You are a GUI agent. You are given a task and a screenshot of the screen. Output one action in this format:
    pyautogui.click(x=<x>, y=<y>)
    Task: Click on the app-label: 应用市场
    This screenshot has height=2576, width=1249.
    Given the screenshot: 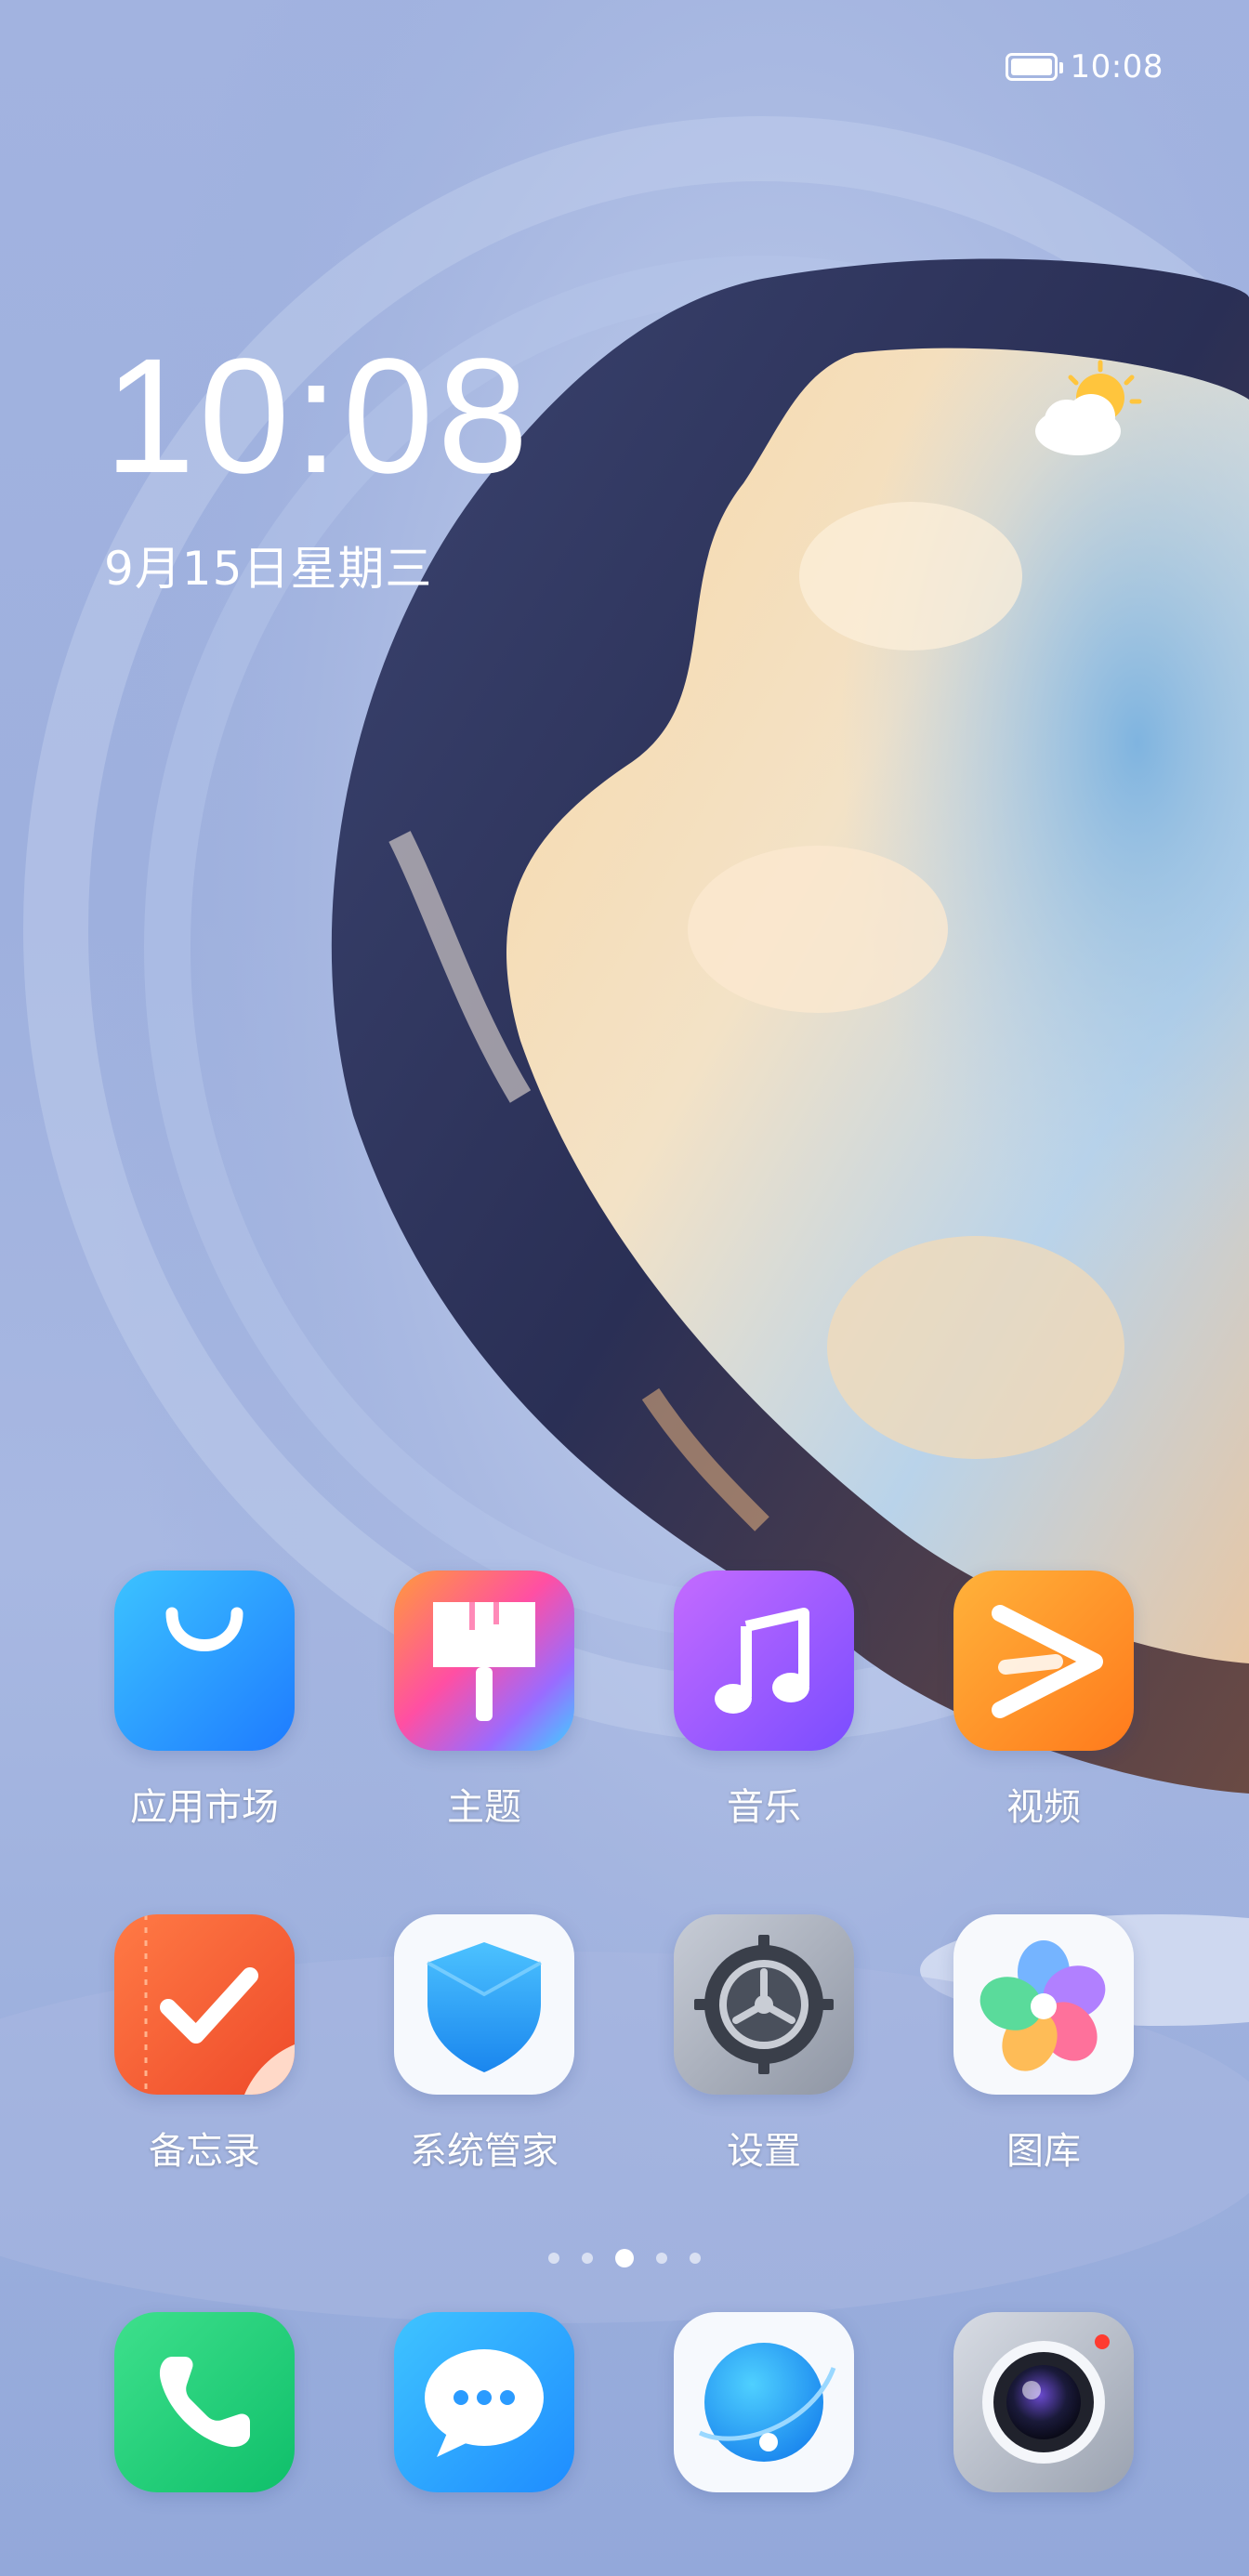 What is the action you would take?
    pyautogui.click(x=204, y=1807)
    